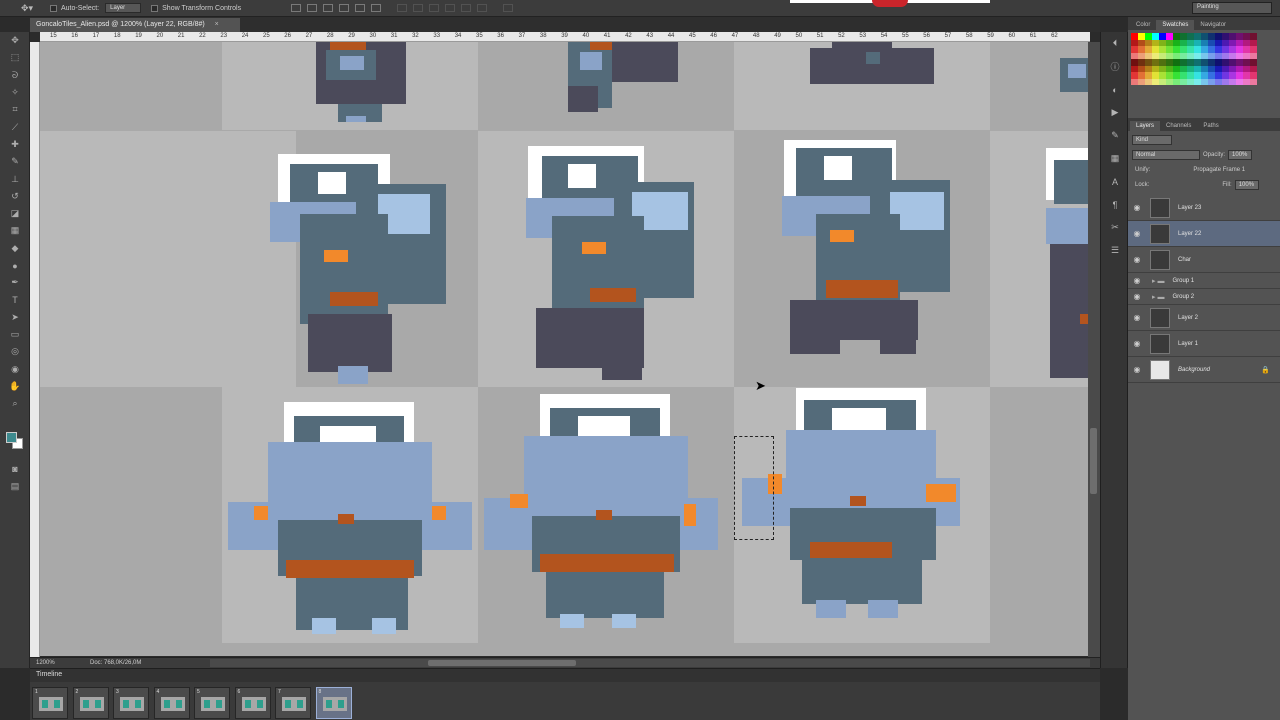  What do you see at coordinates (15, 109) in the screenshot?
I see `crop-tool-icon: ⌗` at bounding box center [15, 109].